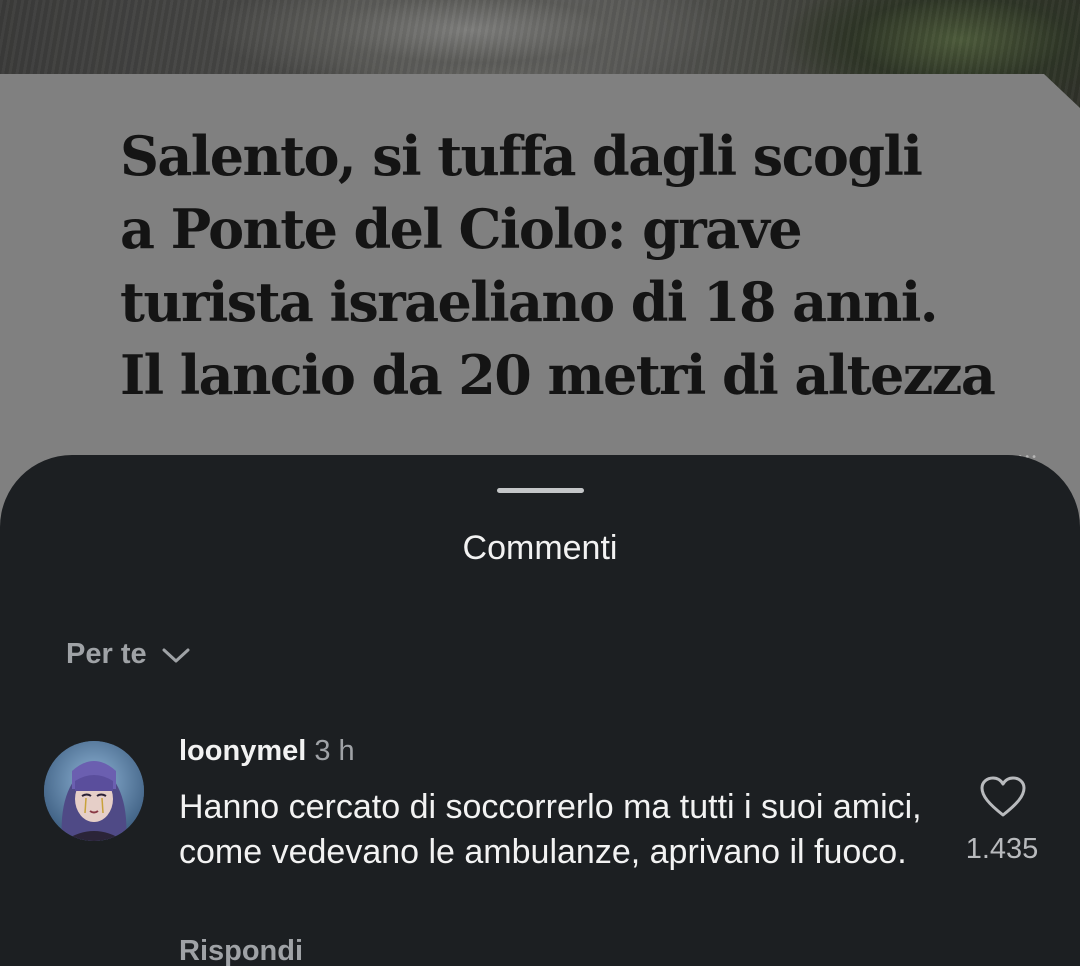 The image size is (1080, 966). I want to click on avatar, so click(94, 791).